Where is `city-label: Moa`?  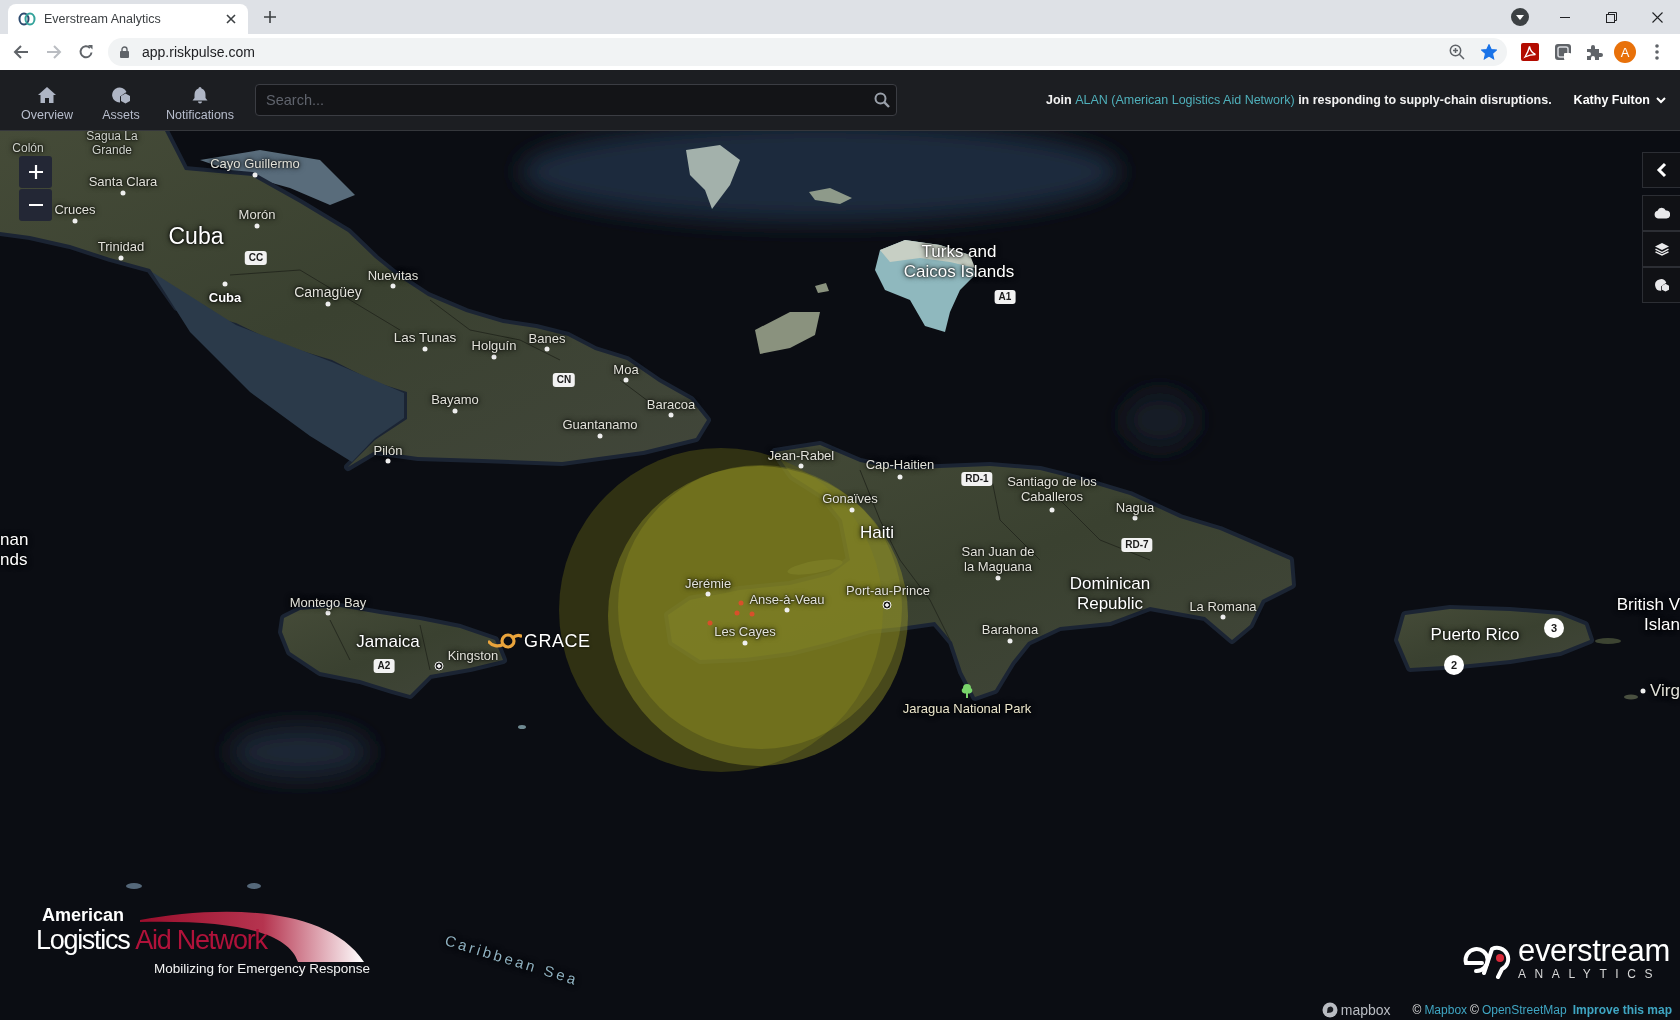
city-label: Moa is located at coordinates (626, 370).